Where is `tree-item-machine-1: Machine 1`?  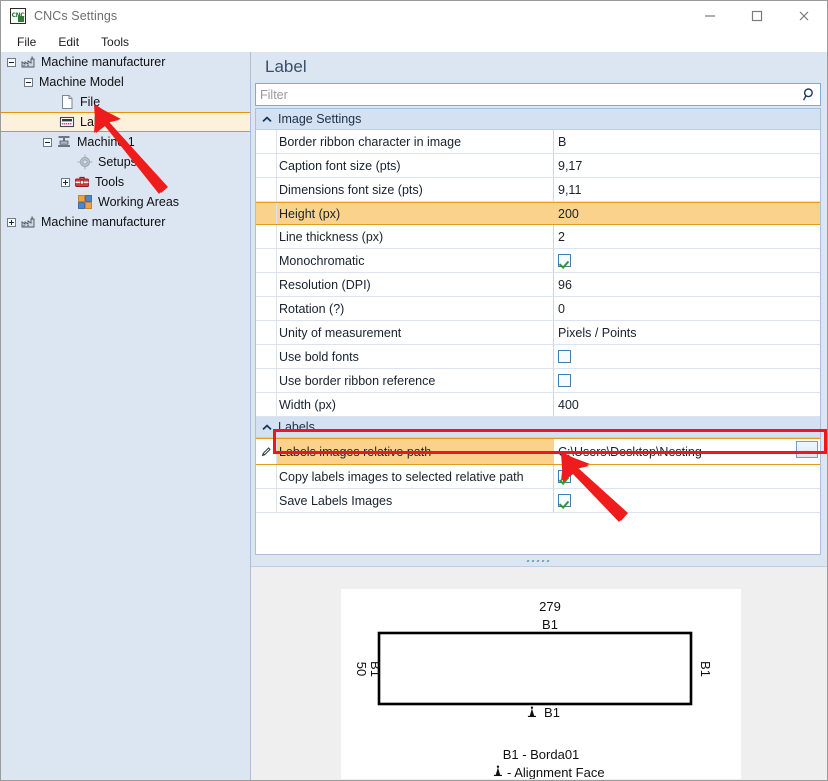
tree-item-machine-1: Machine 1 is located at coordinates (125, 142).